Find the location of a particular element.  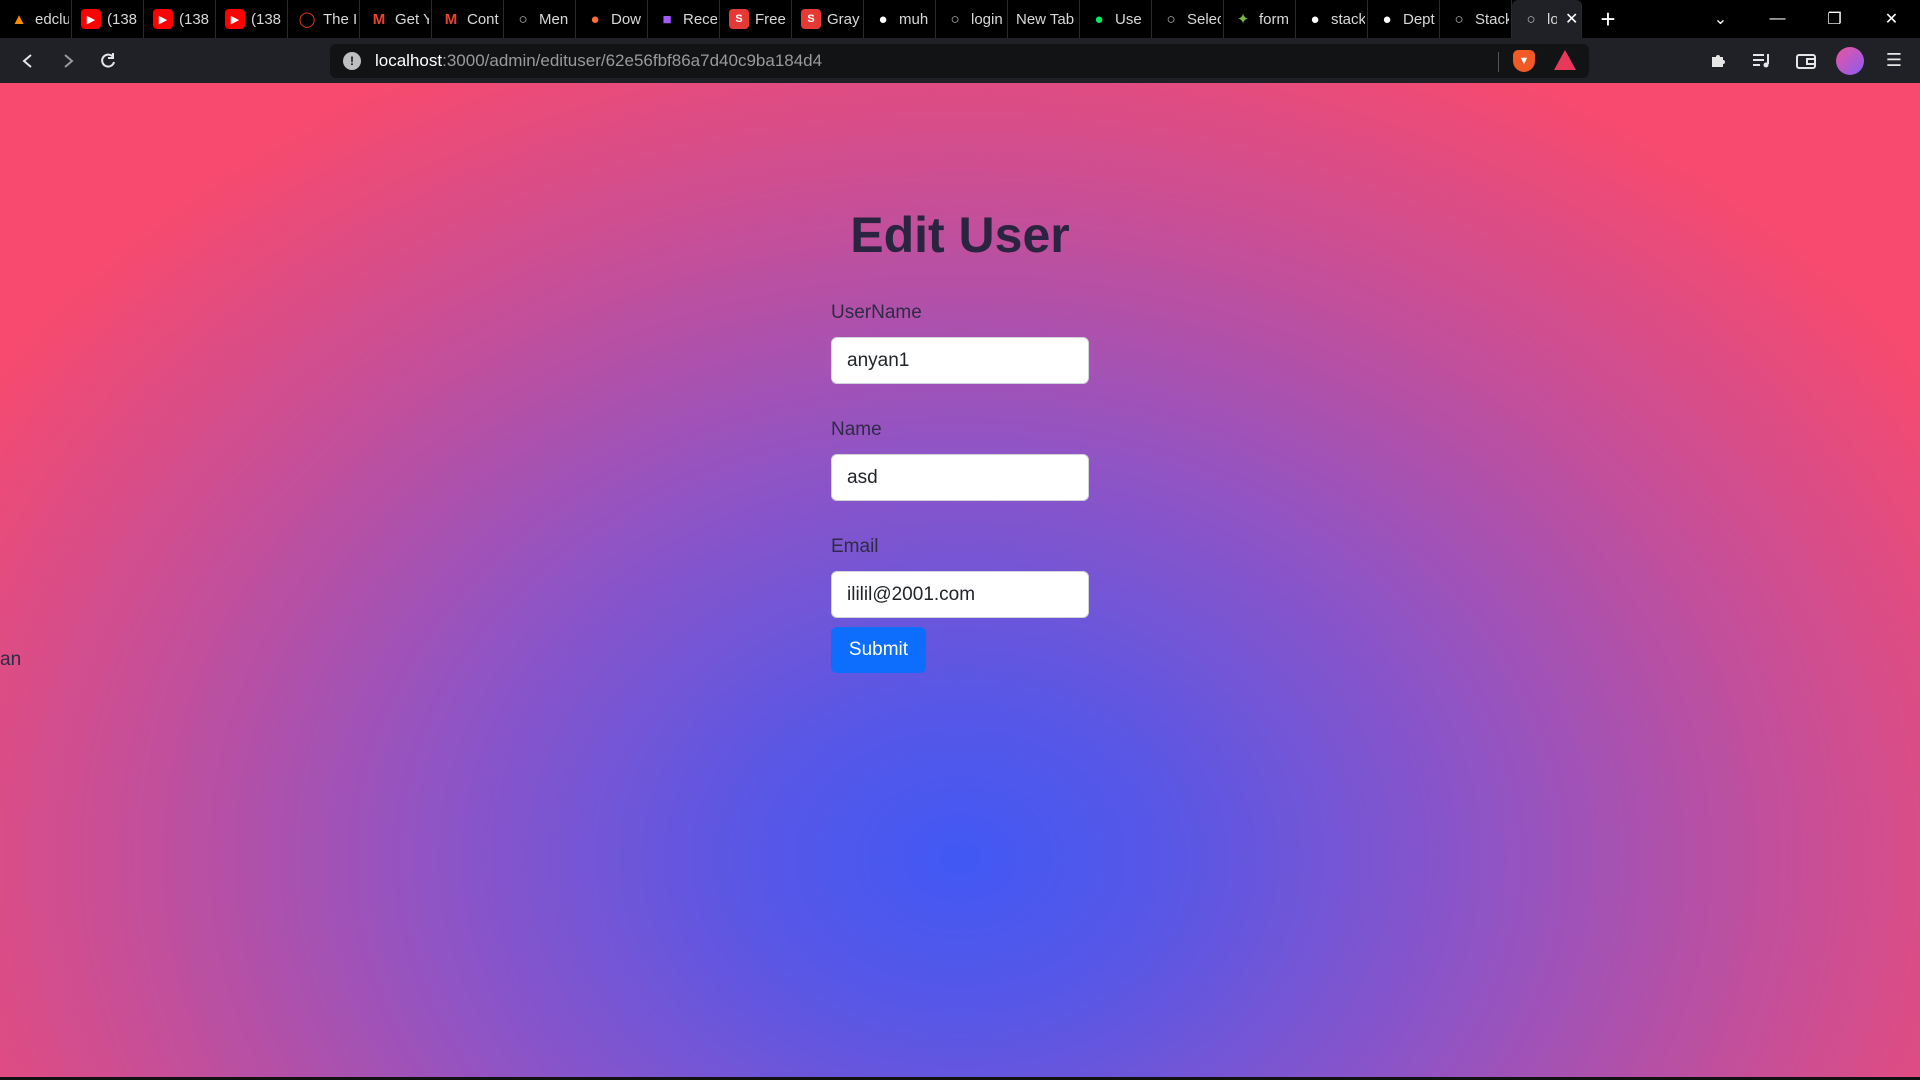

brave-shields-icon: ▼ is located at coordinates (1524, 61).